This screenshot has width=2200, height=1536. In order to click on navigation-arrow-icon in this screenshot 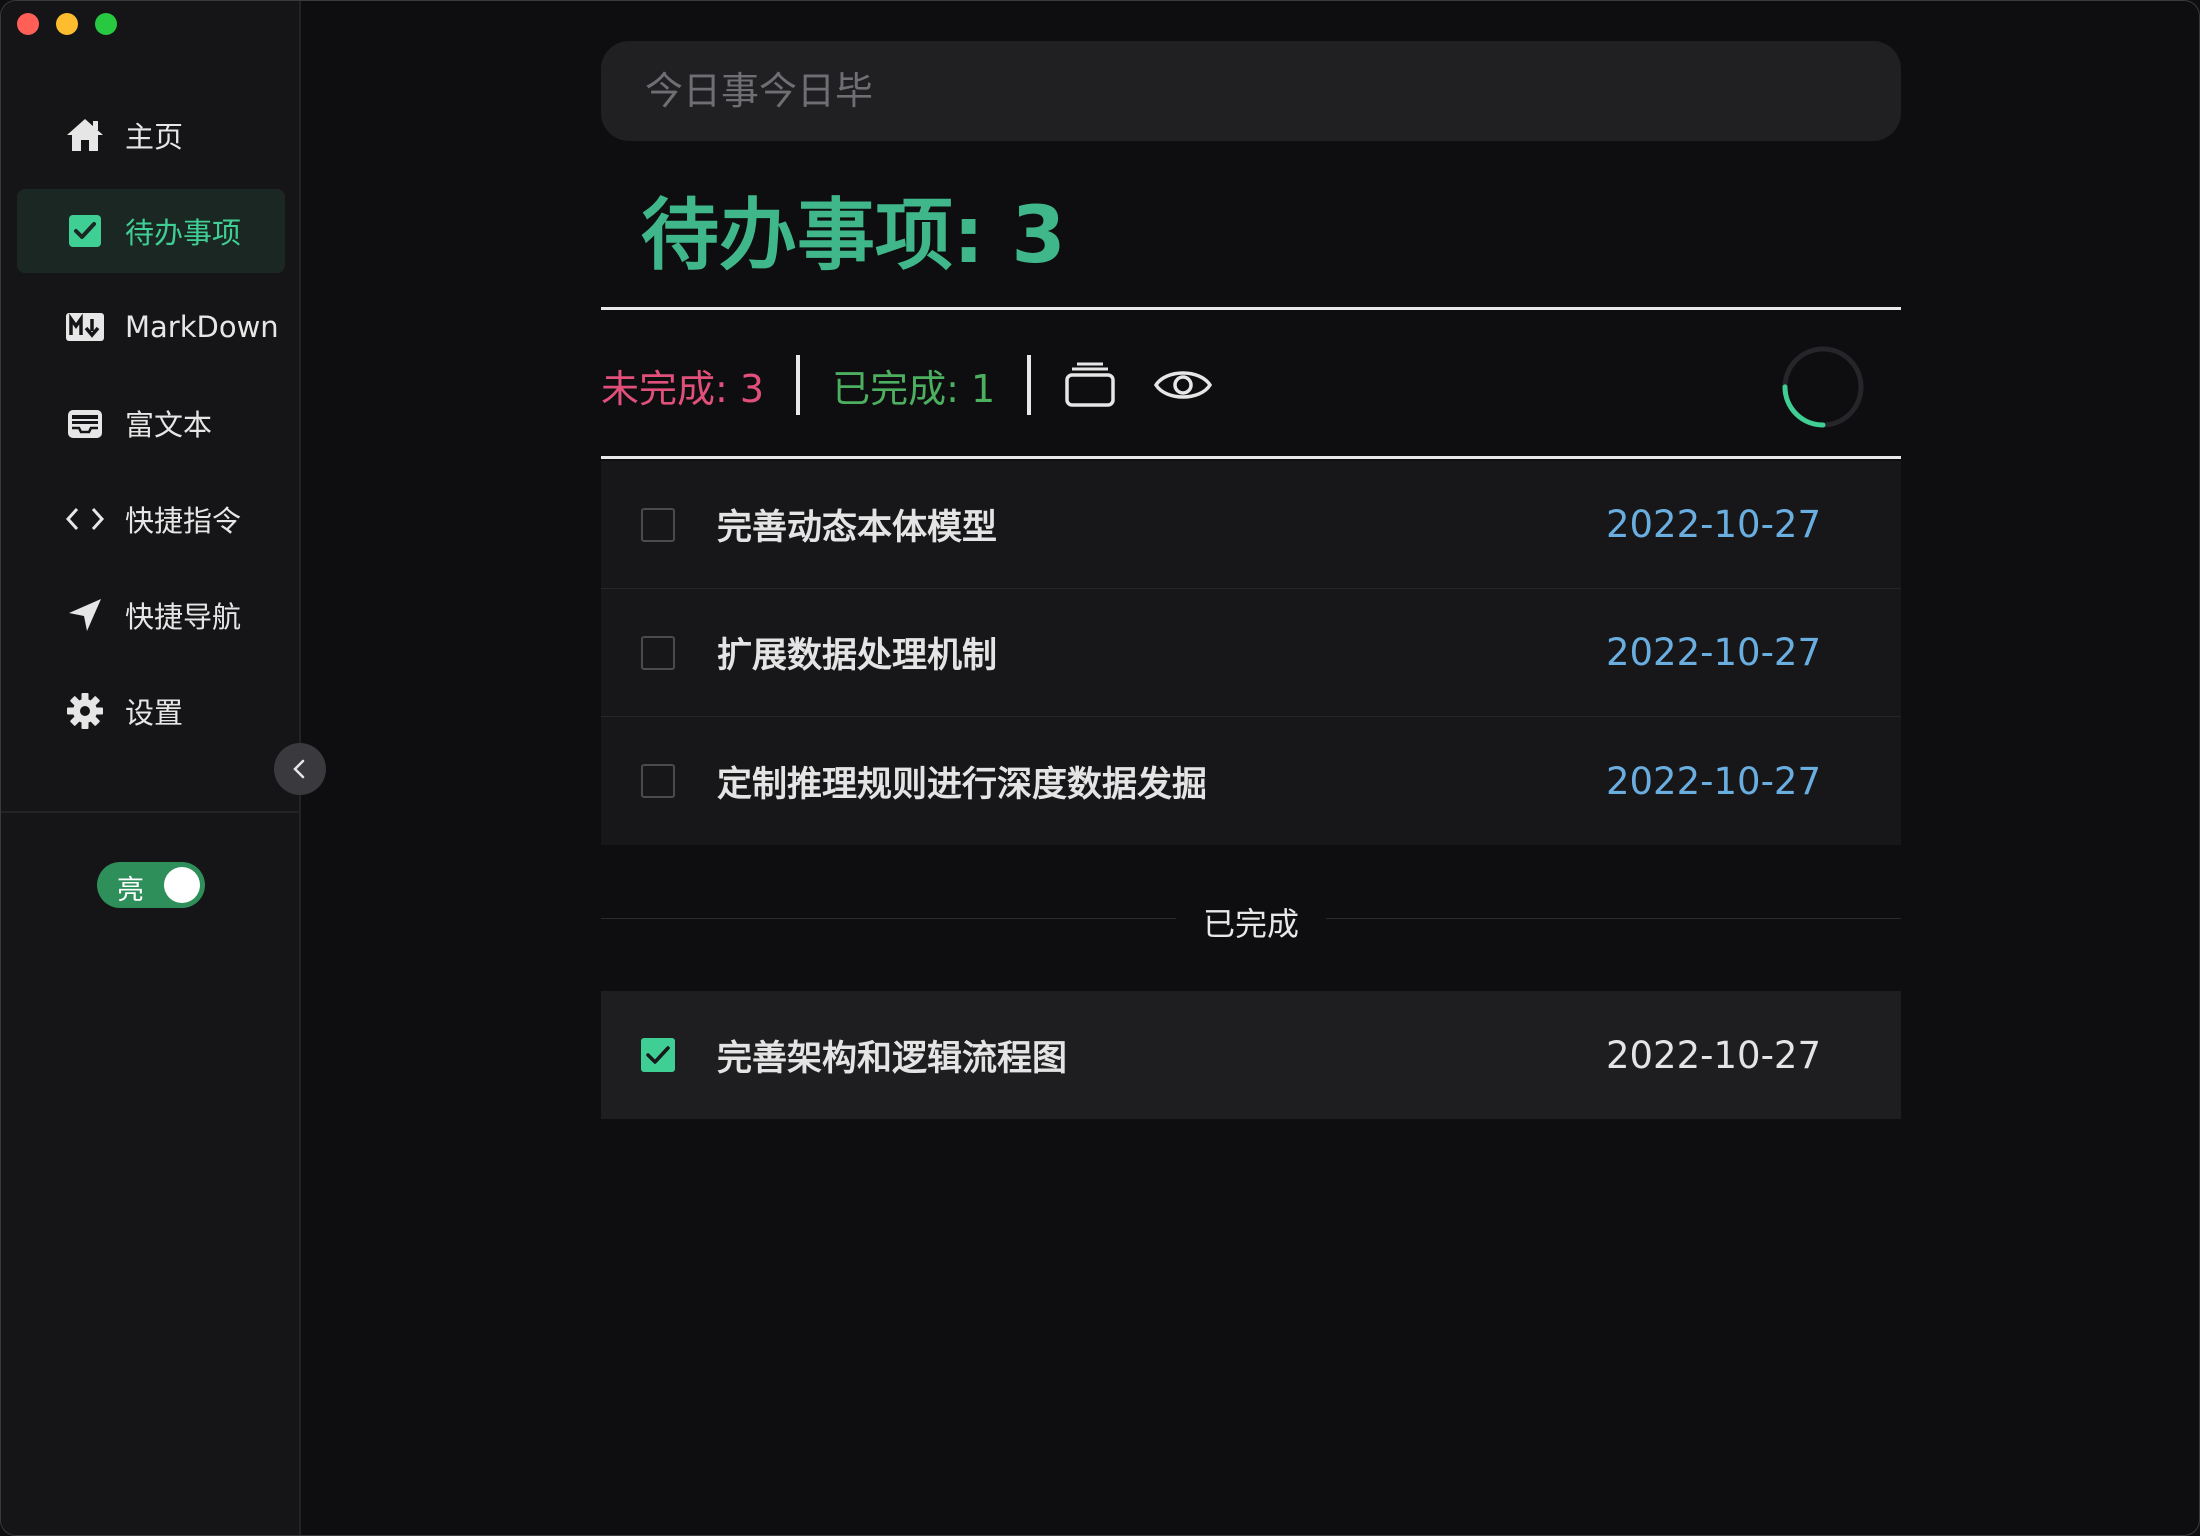, I will do `click(85, 615)`.